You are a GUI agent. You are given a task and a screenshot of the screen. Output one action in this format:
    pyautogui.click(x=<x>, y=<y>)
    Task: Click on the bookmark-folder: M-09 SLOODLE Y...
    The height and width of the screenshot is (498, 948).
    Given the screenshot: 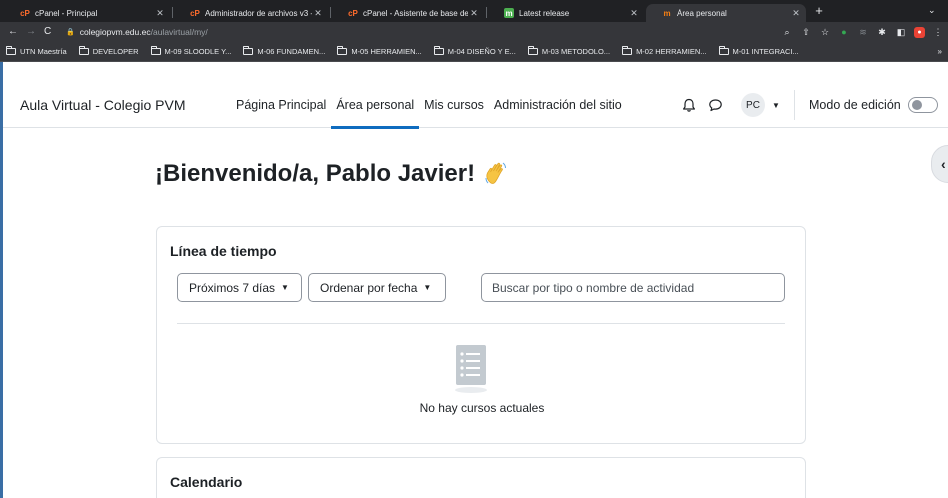 What is the action you would take?
    pyautogui.click(x=191, y=51)
    